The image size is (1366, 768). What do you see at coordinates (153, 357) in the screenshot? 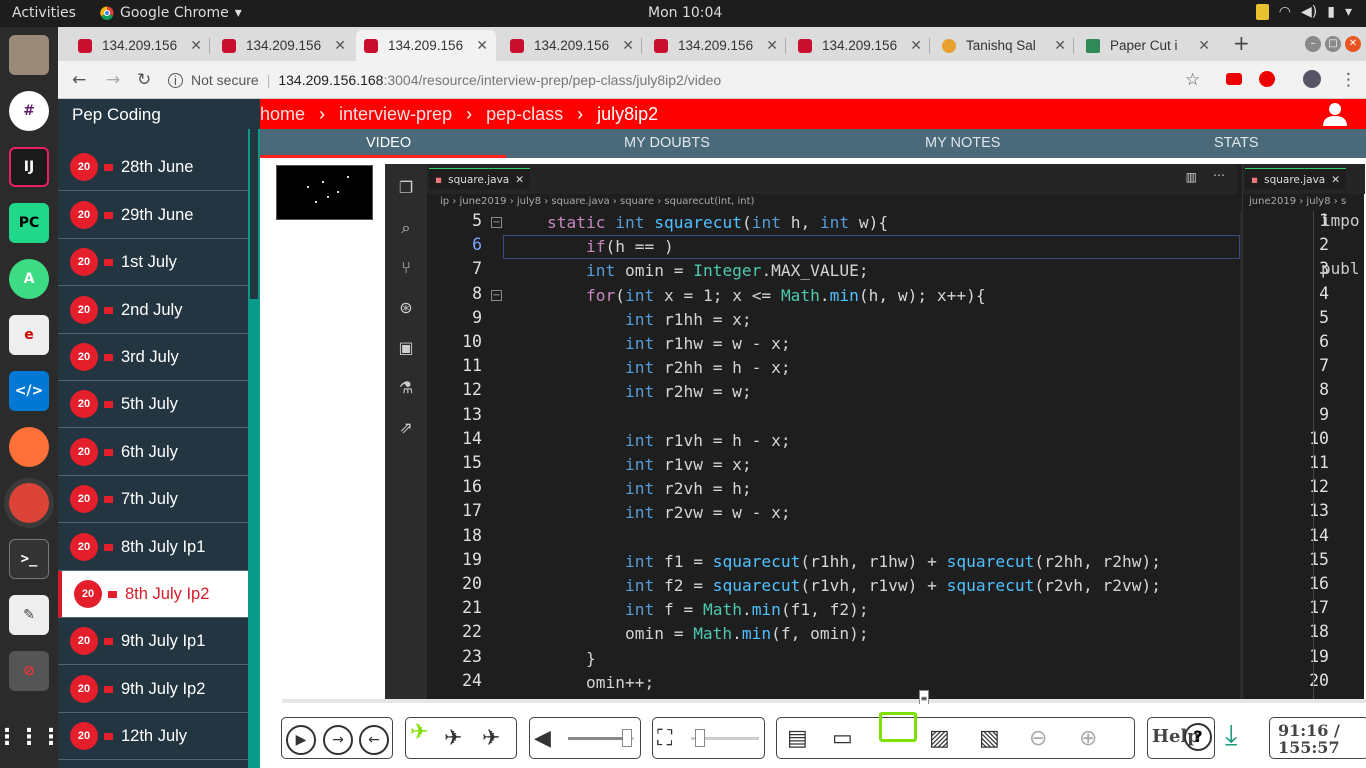
I see `lecture-item: 20 3rd July` at bounding box center [153, 357].